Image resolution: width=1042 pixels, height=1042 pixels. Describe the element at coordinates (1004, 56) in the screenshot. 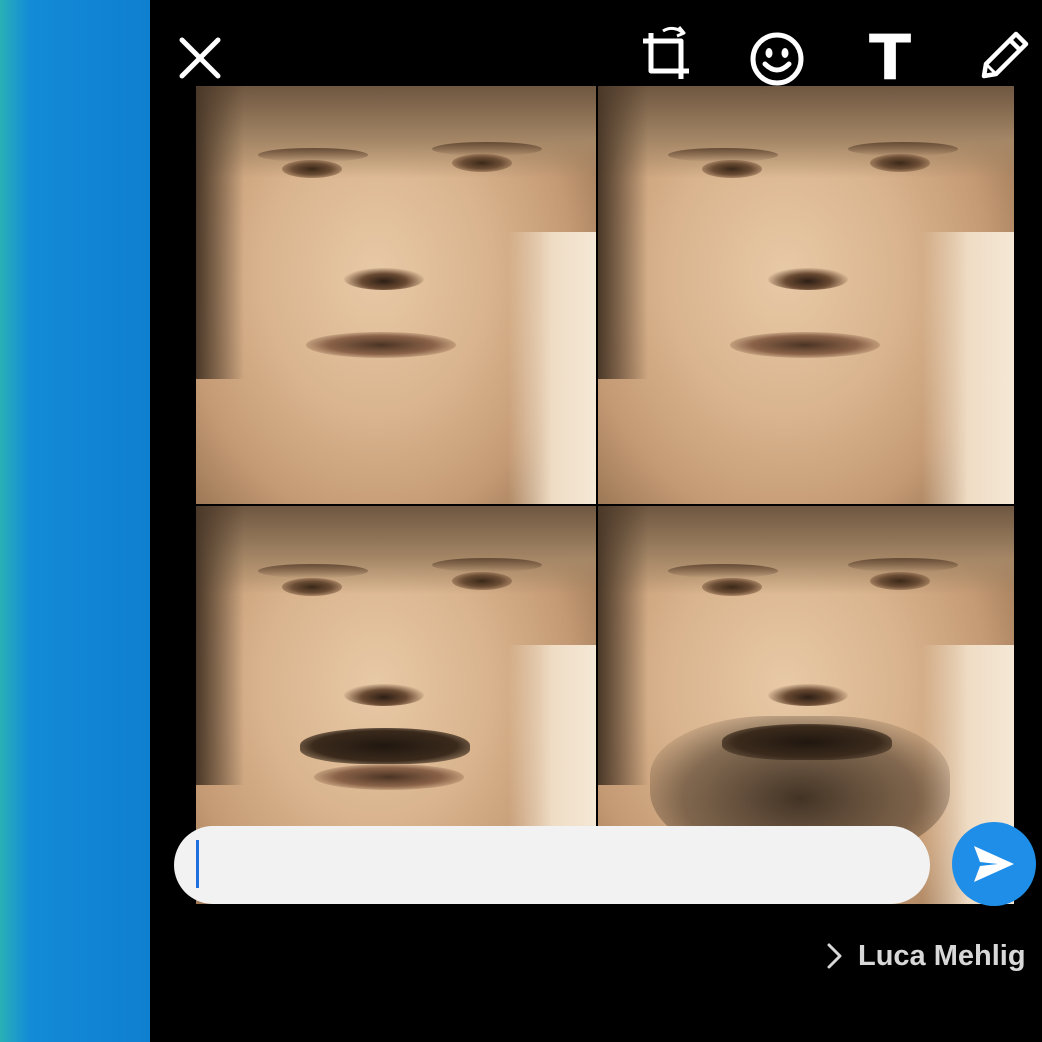

I see `pencil-icon` at that location.